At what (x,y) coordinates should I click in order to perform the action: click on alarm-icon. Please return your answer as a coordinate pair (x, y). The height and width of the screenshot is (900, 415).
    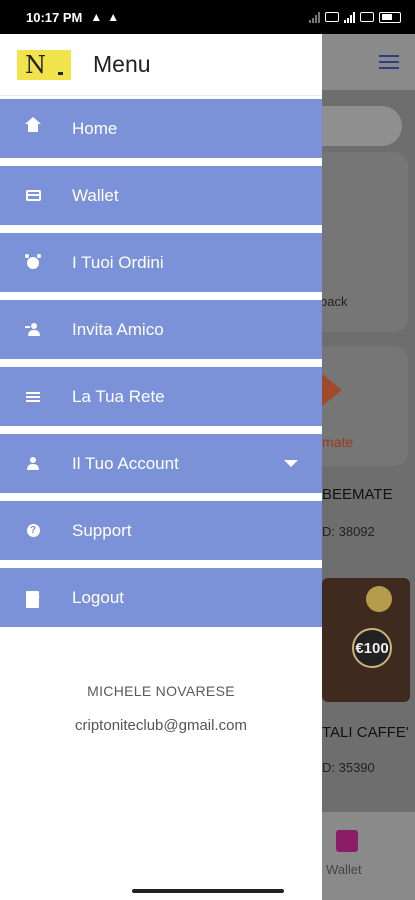
    Looking at the image, I should click on (33, 261).